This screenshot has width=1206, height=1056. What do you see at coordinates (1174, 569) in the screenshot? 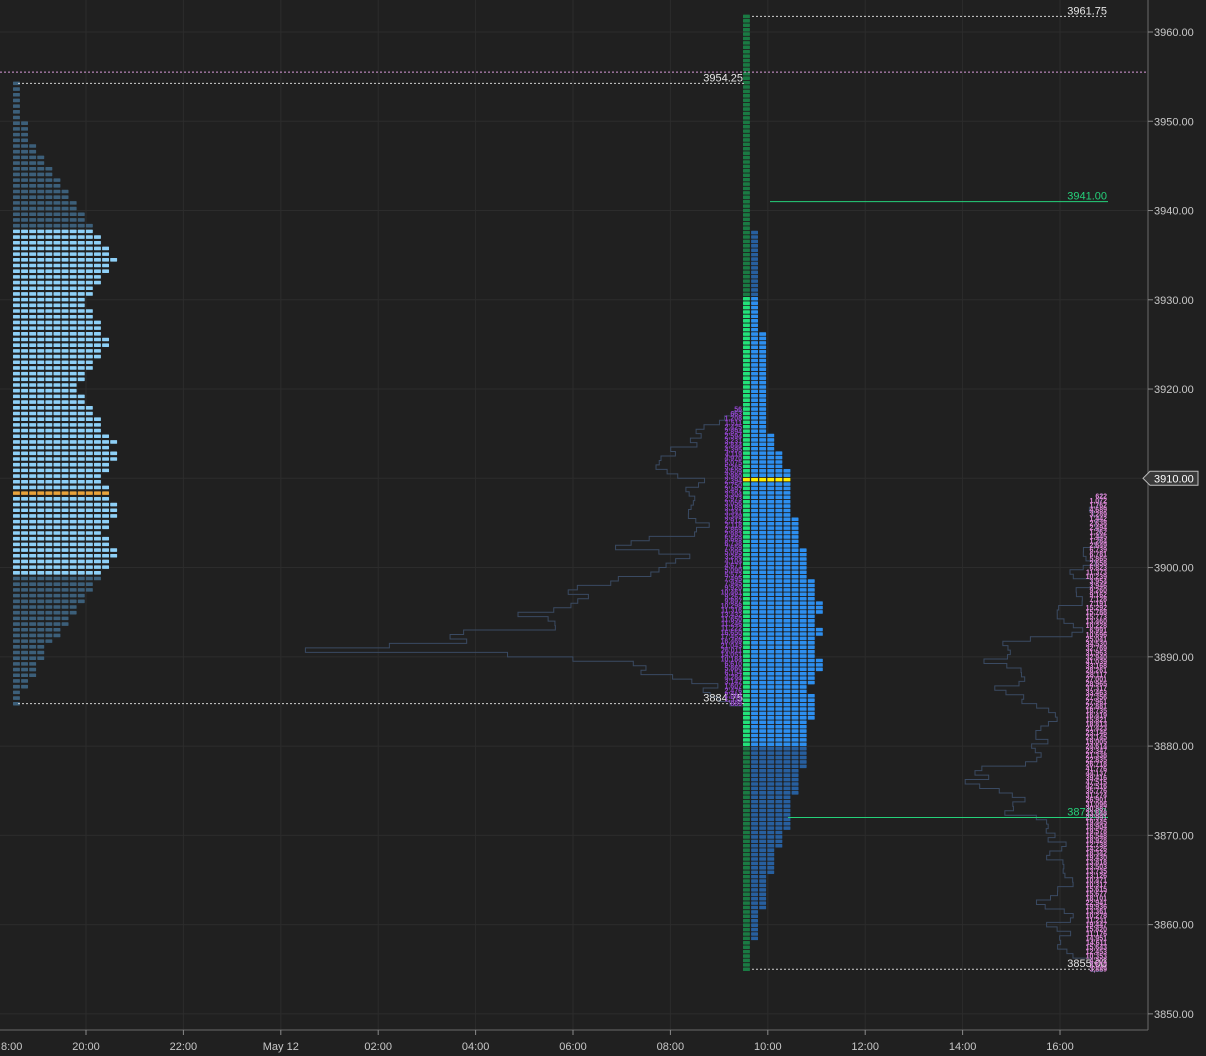
I see `price-tick-label: 3900.00` at bounding box center [1174, 569].